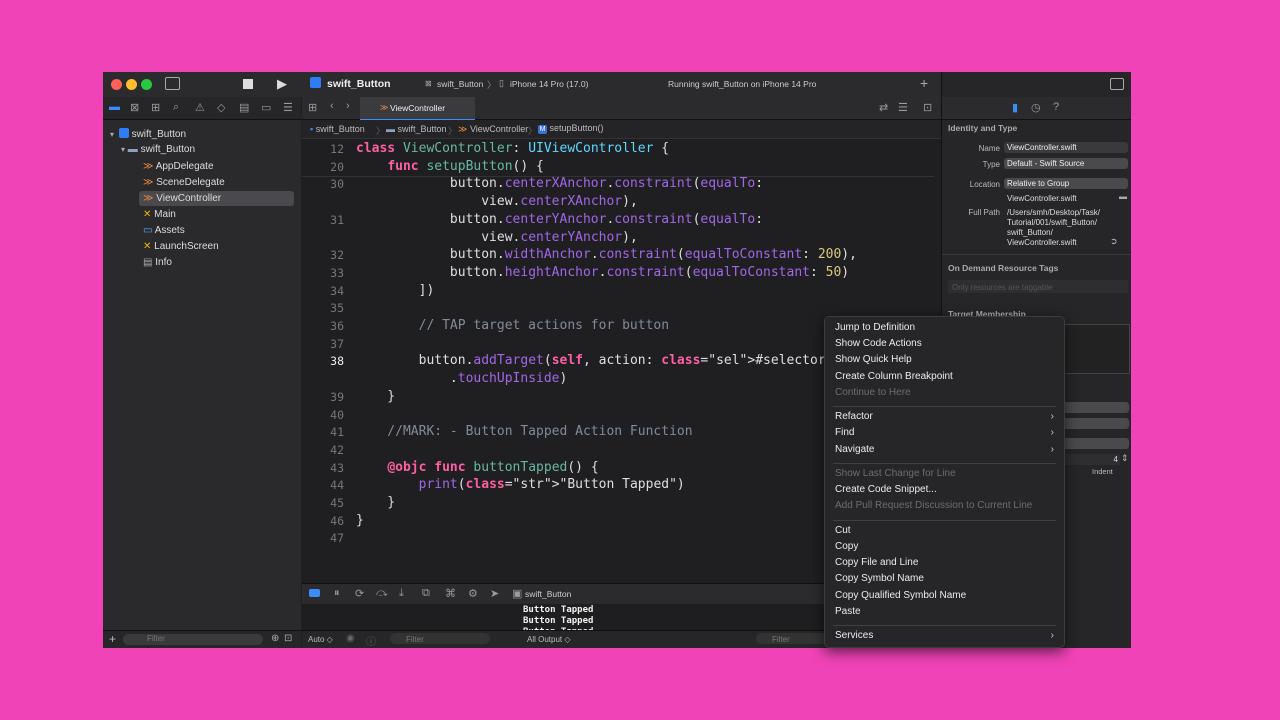 This screenshot has width=1280, height=720. Describe the element at coordinates (1095, 423) in the screenshot. I see `line-endings-select` at that location.